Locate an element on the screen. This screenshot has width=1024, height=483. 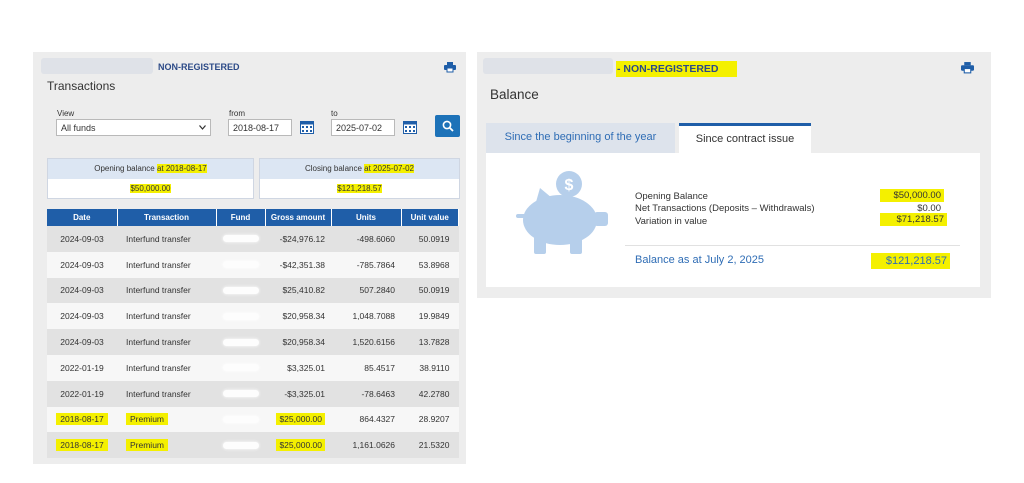
gross-amount-text: -$3,325.01 is located at coordinates (304, 393).